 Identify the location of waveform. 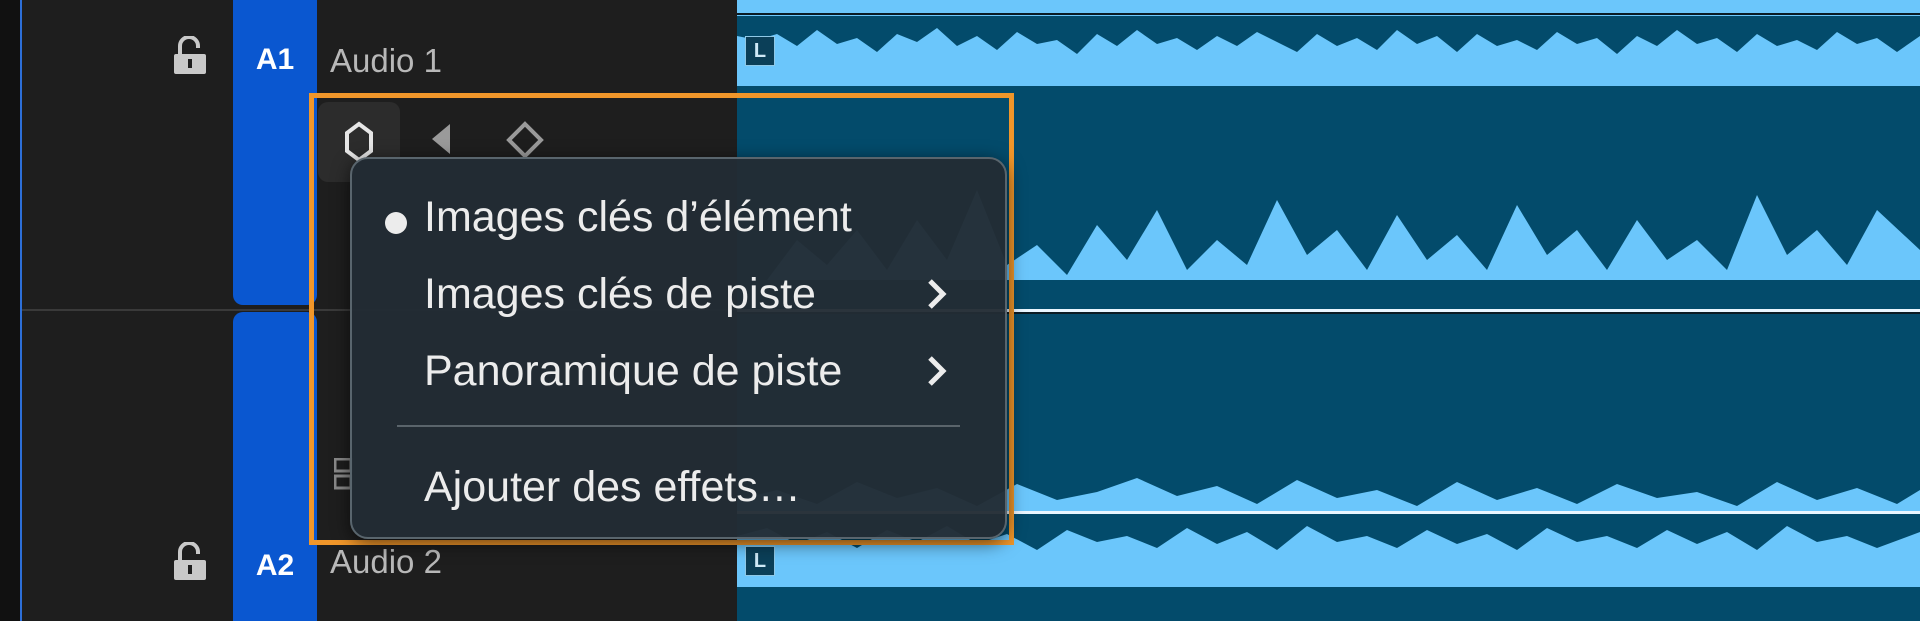
(1328, 35).